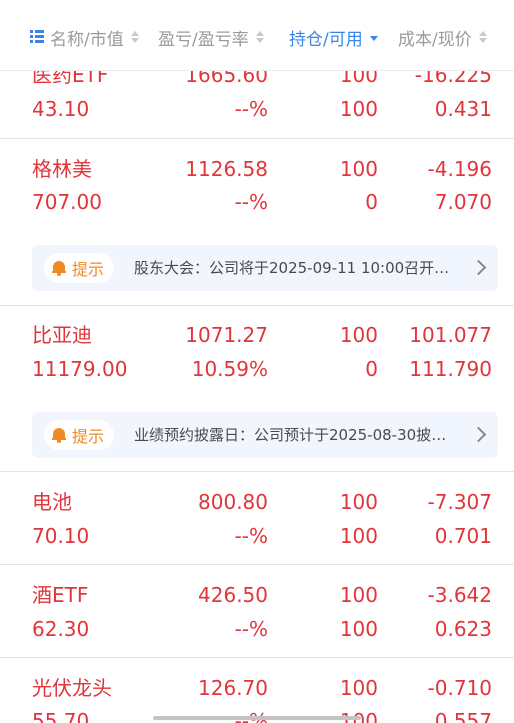 The height and width of the screenshot is (723, 514). What do you see at coordinates (450, 369) in the screenshot?
I see `current-price: 111.790` at bounding box center [450, 369].